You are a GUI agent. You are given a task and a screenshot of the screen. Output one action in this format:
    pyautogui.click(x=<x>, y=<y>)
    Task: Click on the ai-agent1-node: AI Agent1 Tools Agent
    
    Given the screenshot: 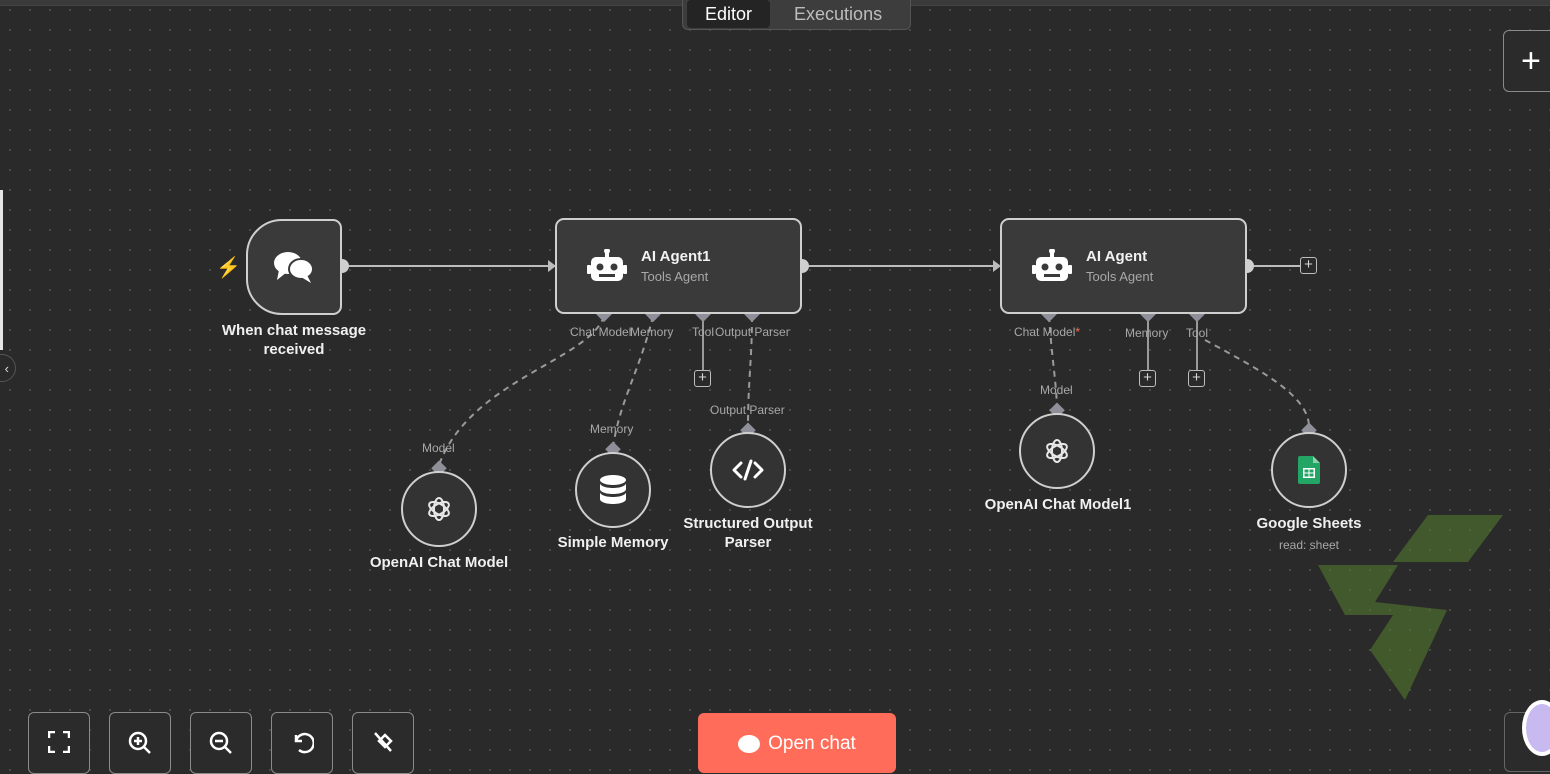 What is the action you would take?
    pyautogui.click(x=678, y=266)
    